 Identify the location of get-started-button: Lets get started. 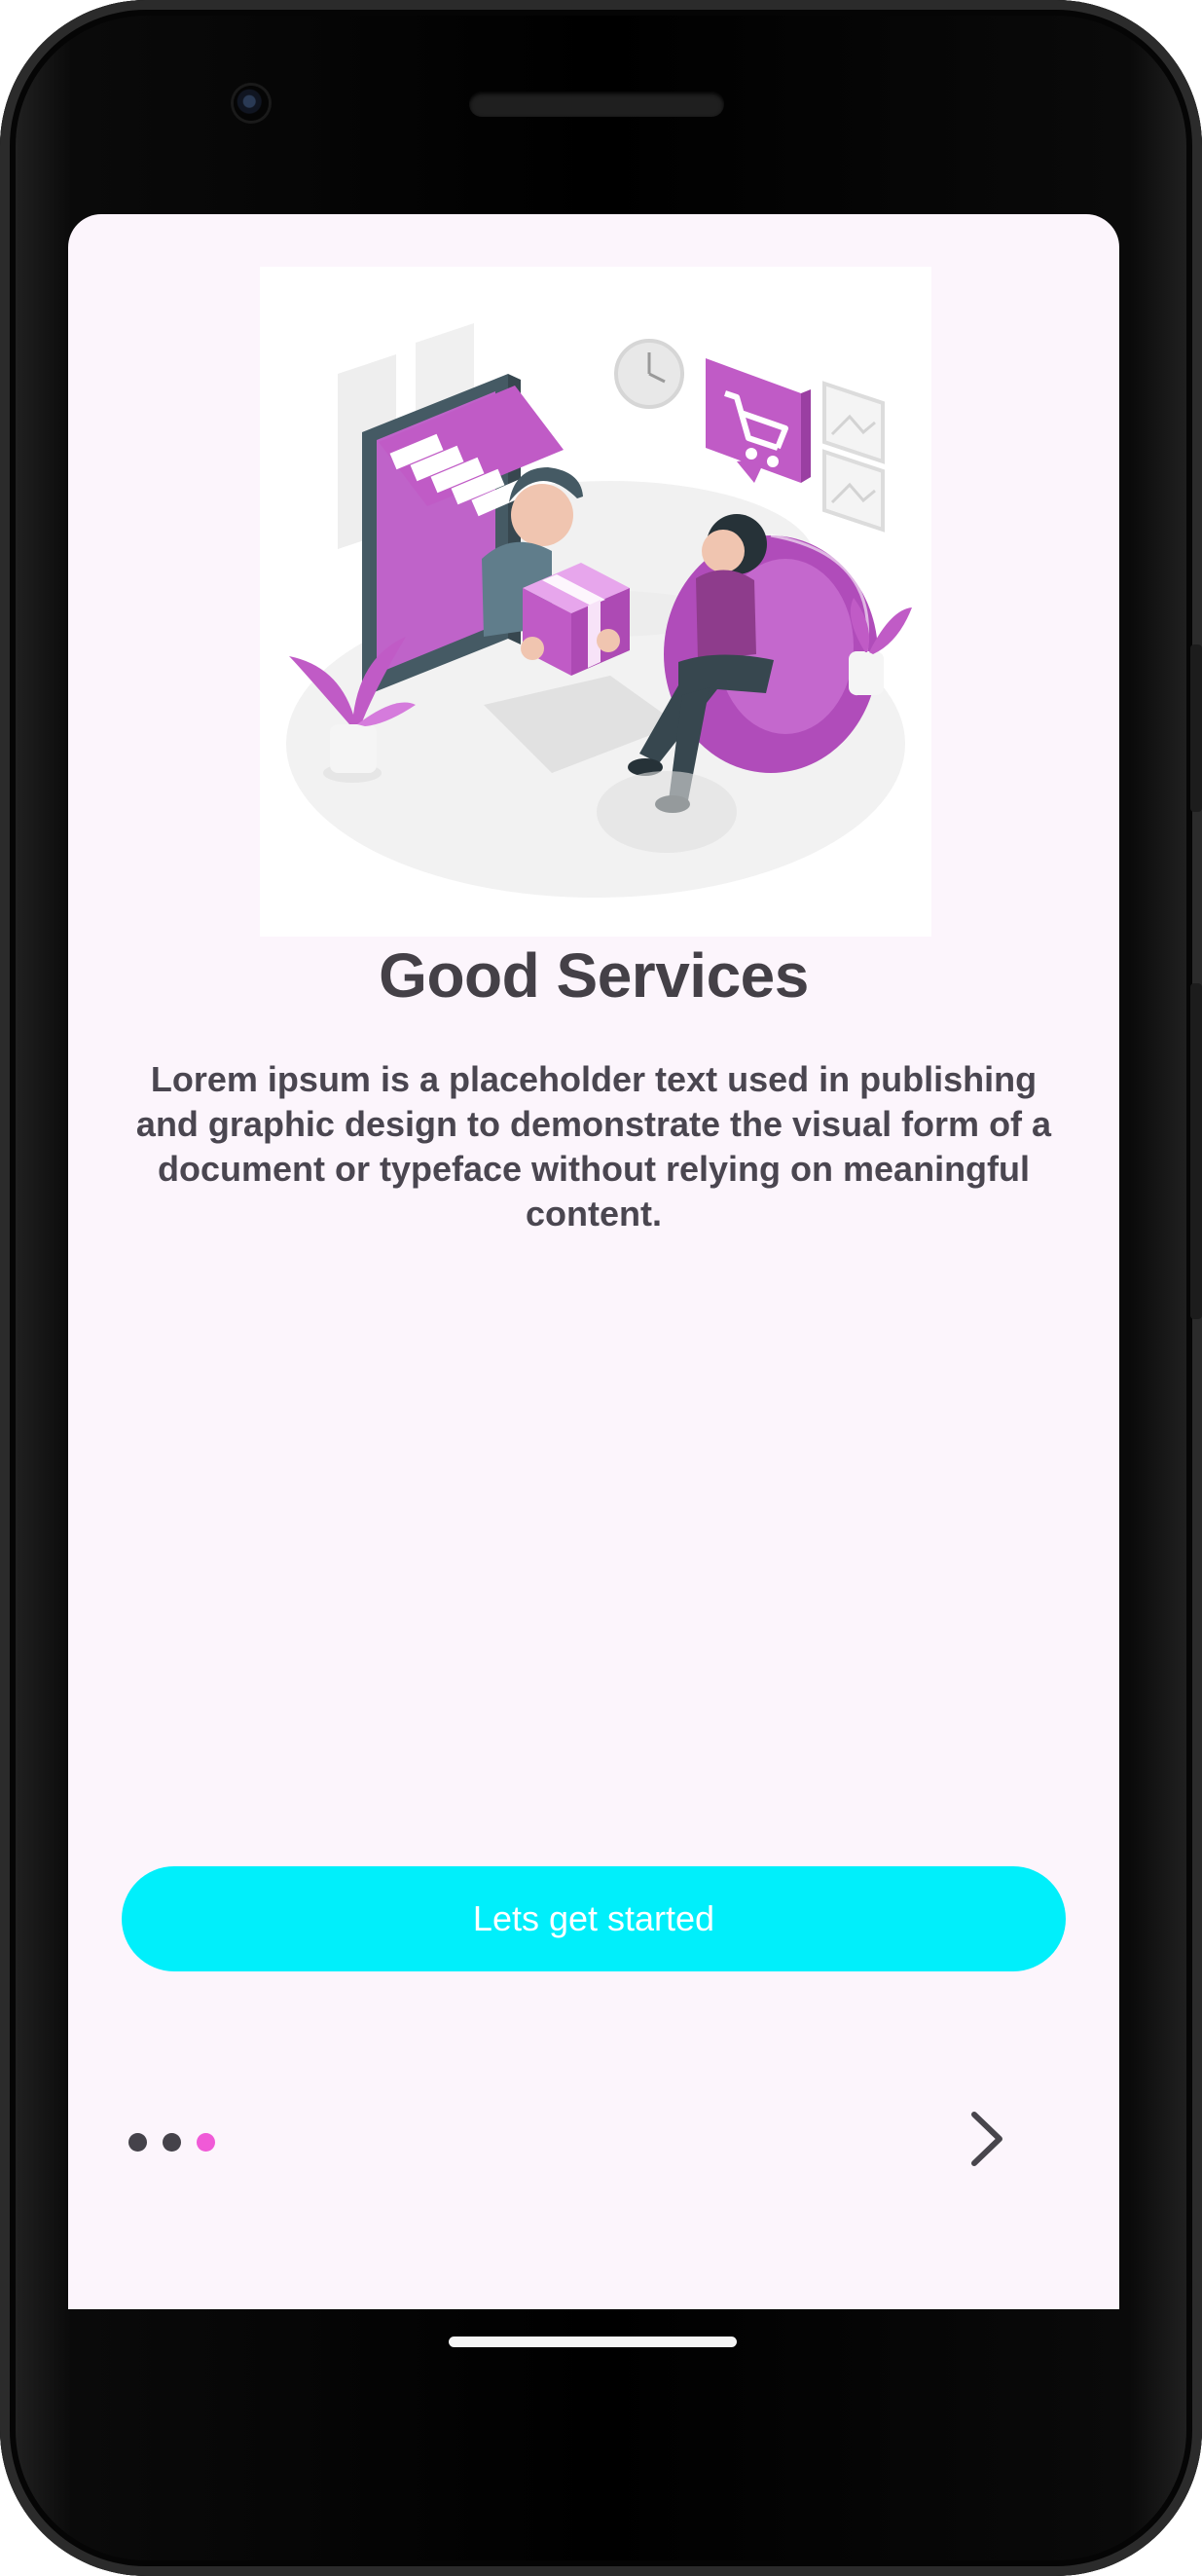
(594, 1918).